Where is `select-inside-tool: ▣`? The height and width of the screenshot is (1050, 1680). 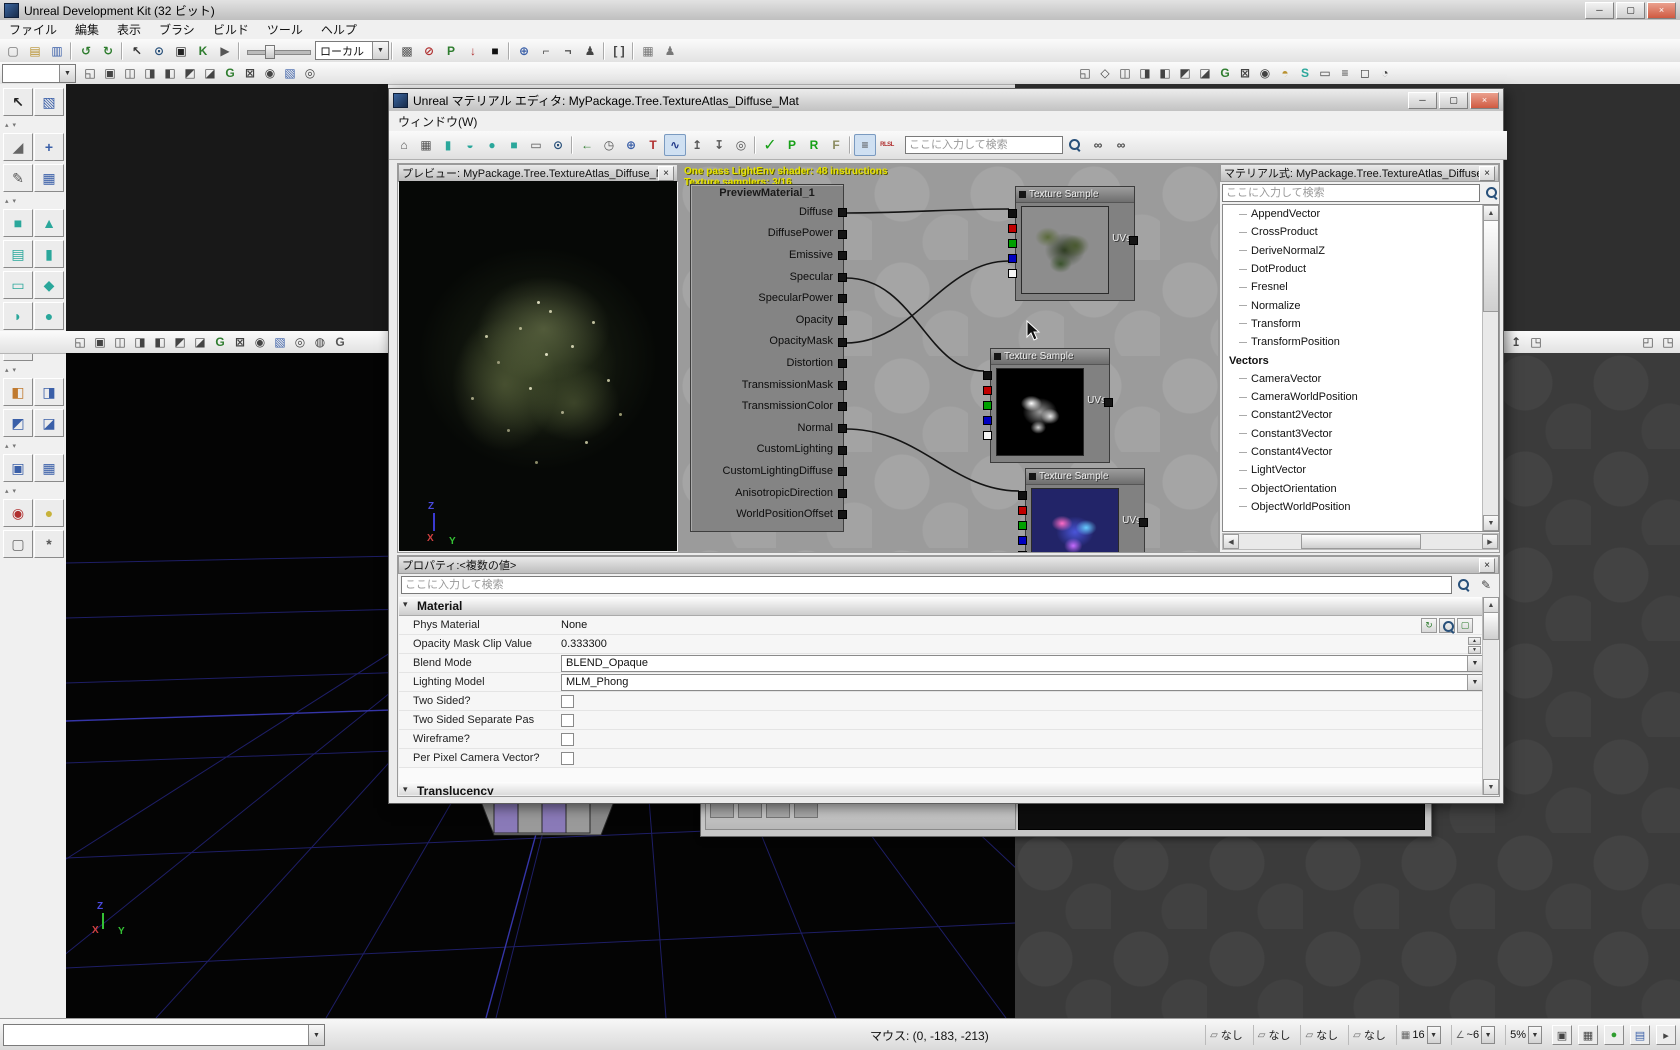
select-inside-tool: ▣ is located at coordinates (18, 468).